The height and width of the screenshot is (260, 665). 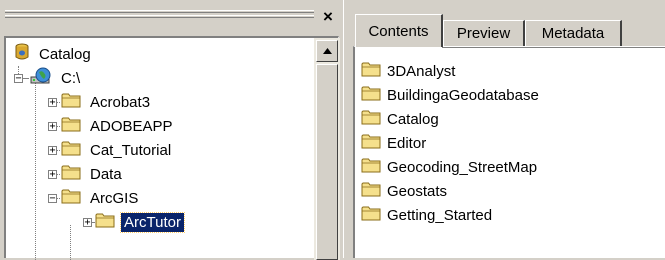 What do you see at coordinates (41, 78) in the screenshot?
I see `drive-icon` at bounding box center [41, 78].